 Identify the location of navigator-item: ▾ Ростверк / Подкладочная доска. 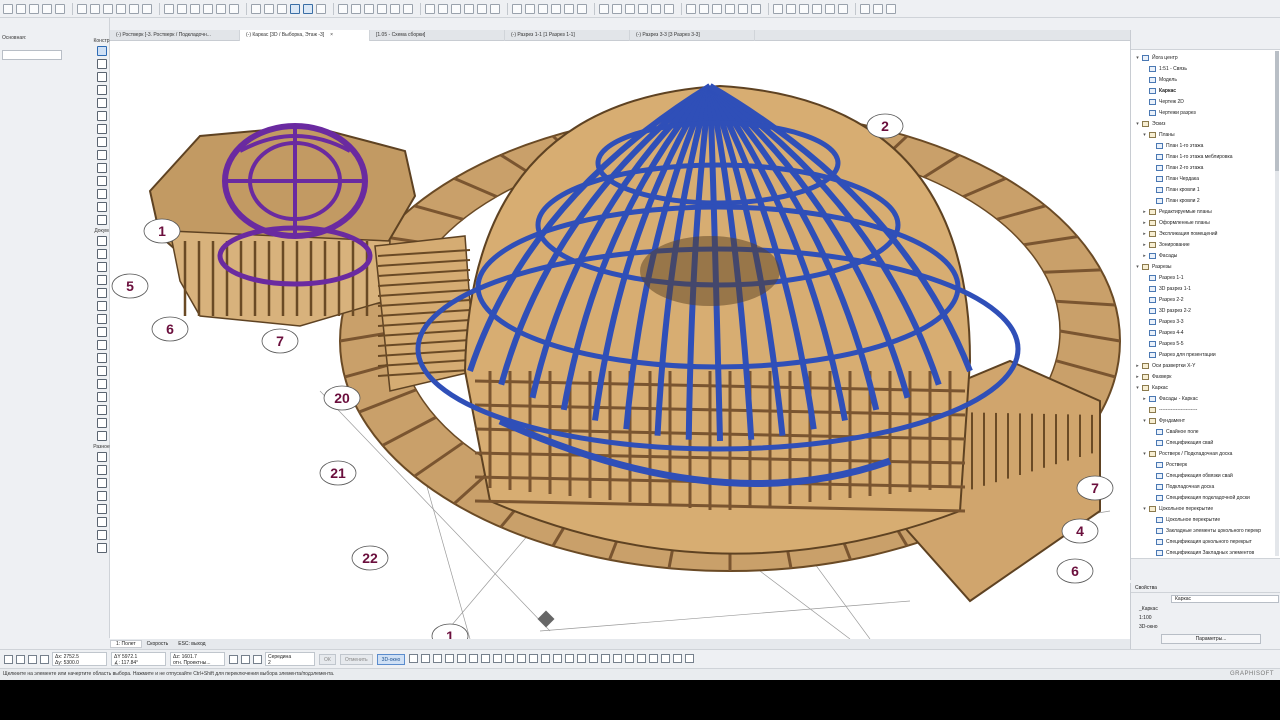
(1205, 453).